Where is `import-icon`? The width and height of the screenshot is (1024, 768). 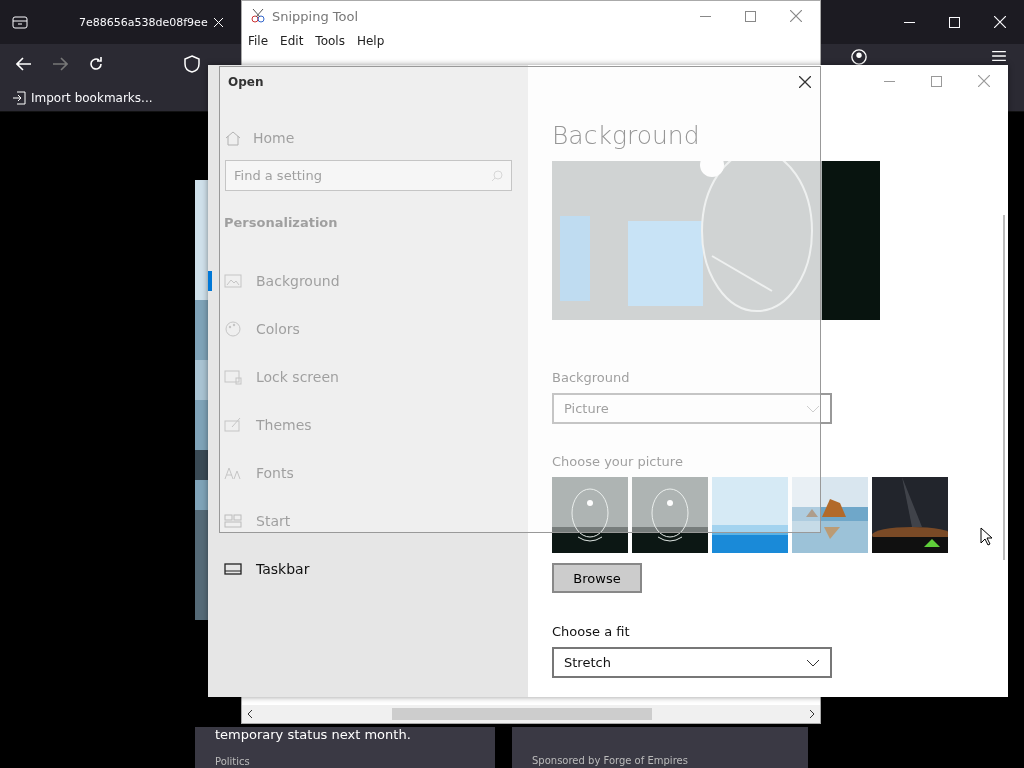 import-icon is located at coordinates (19, 97).